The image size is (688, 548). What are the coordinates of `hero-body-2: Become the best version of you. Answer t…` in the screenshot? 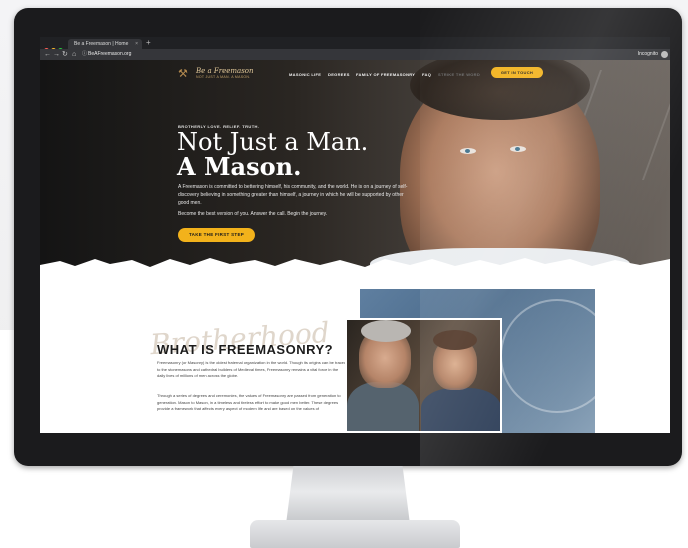 It's located at (253, 214).